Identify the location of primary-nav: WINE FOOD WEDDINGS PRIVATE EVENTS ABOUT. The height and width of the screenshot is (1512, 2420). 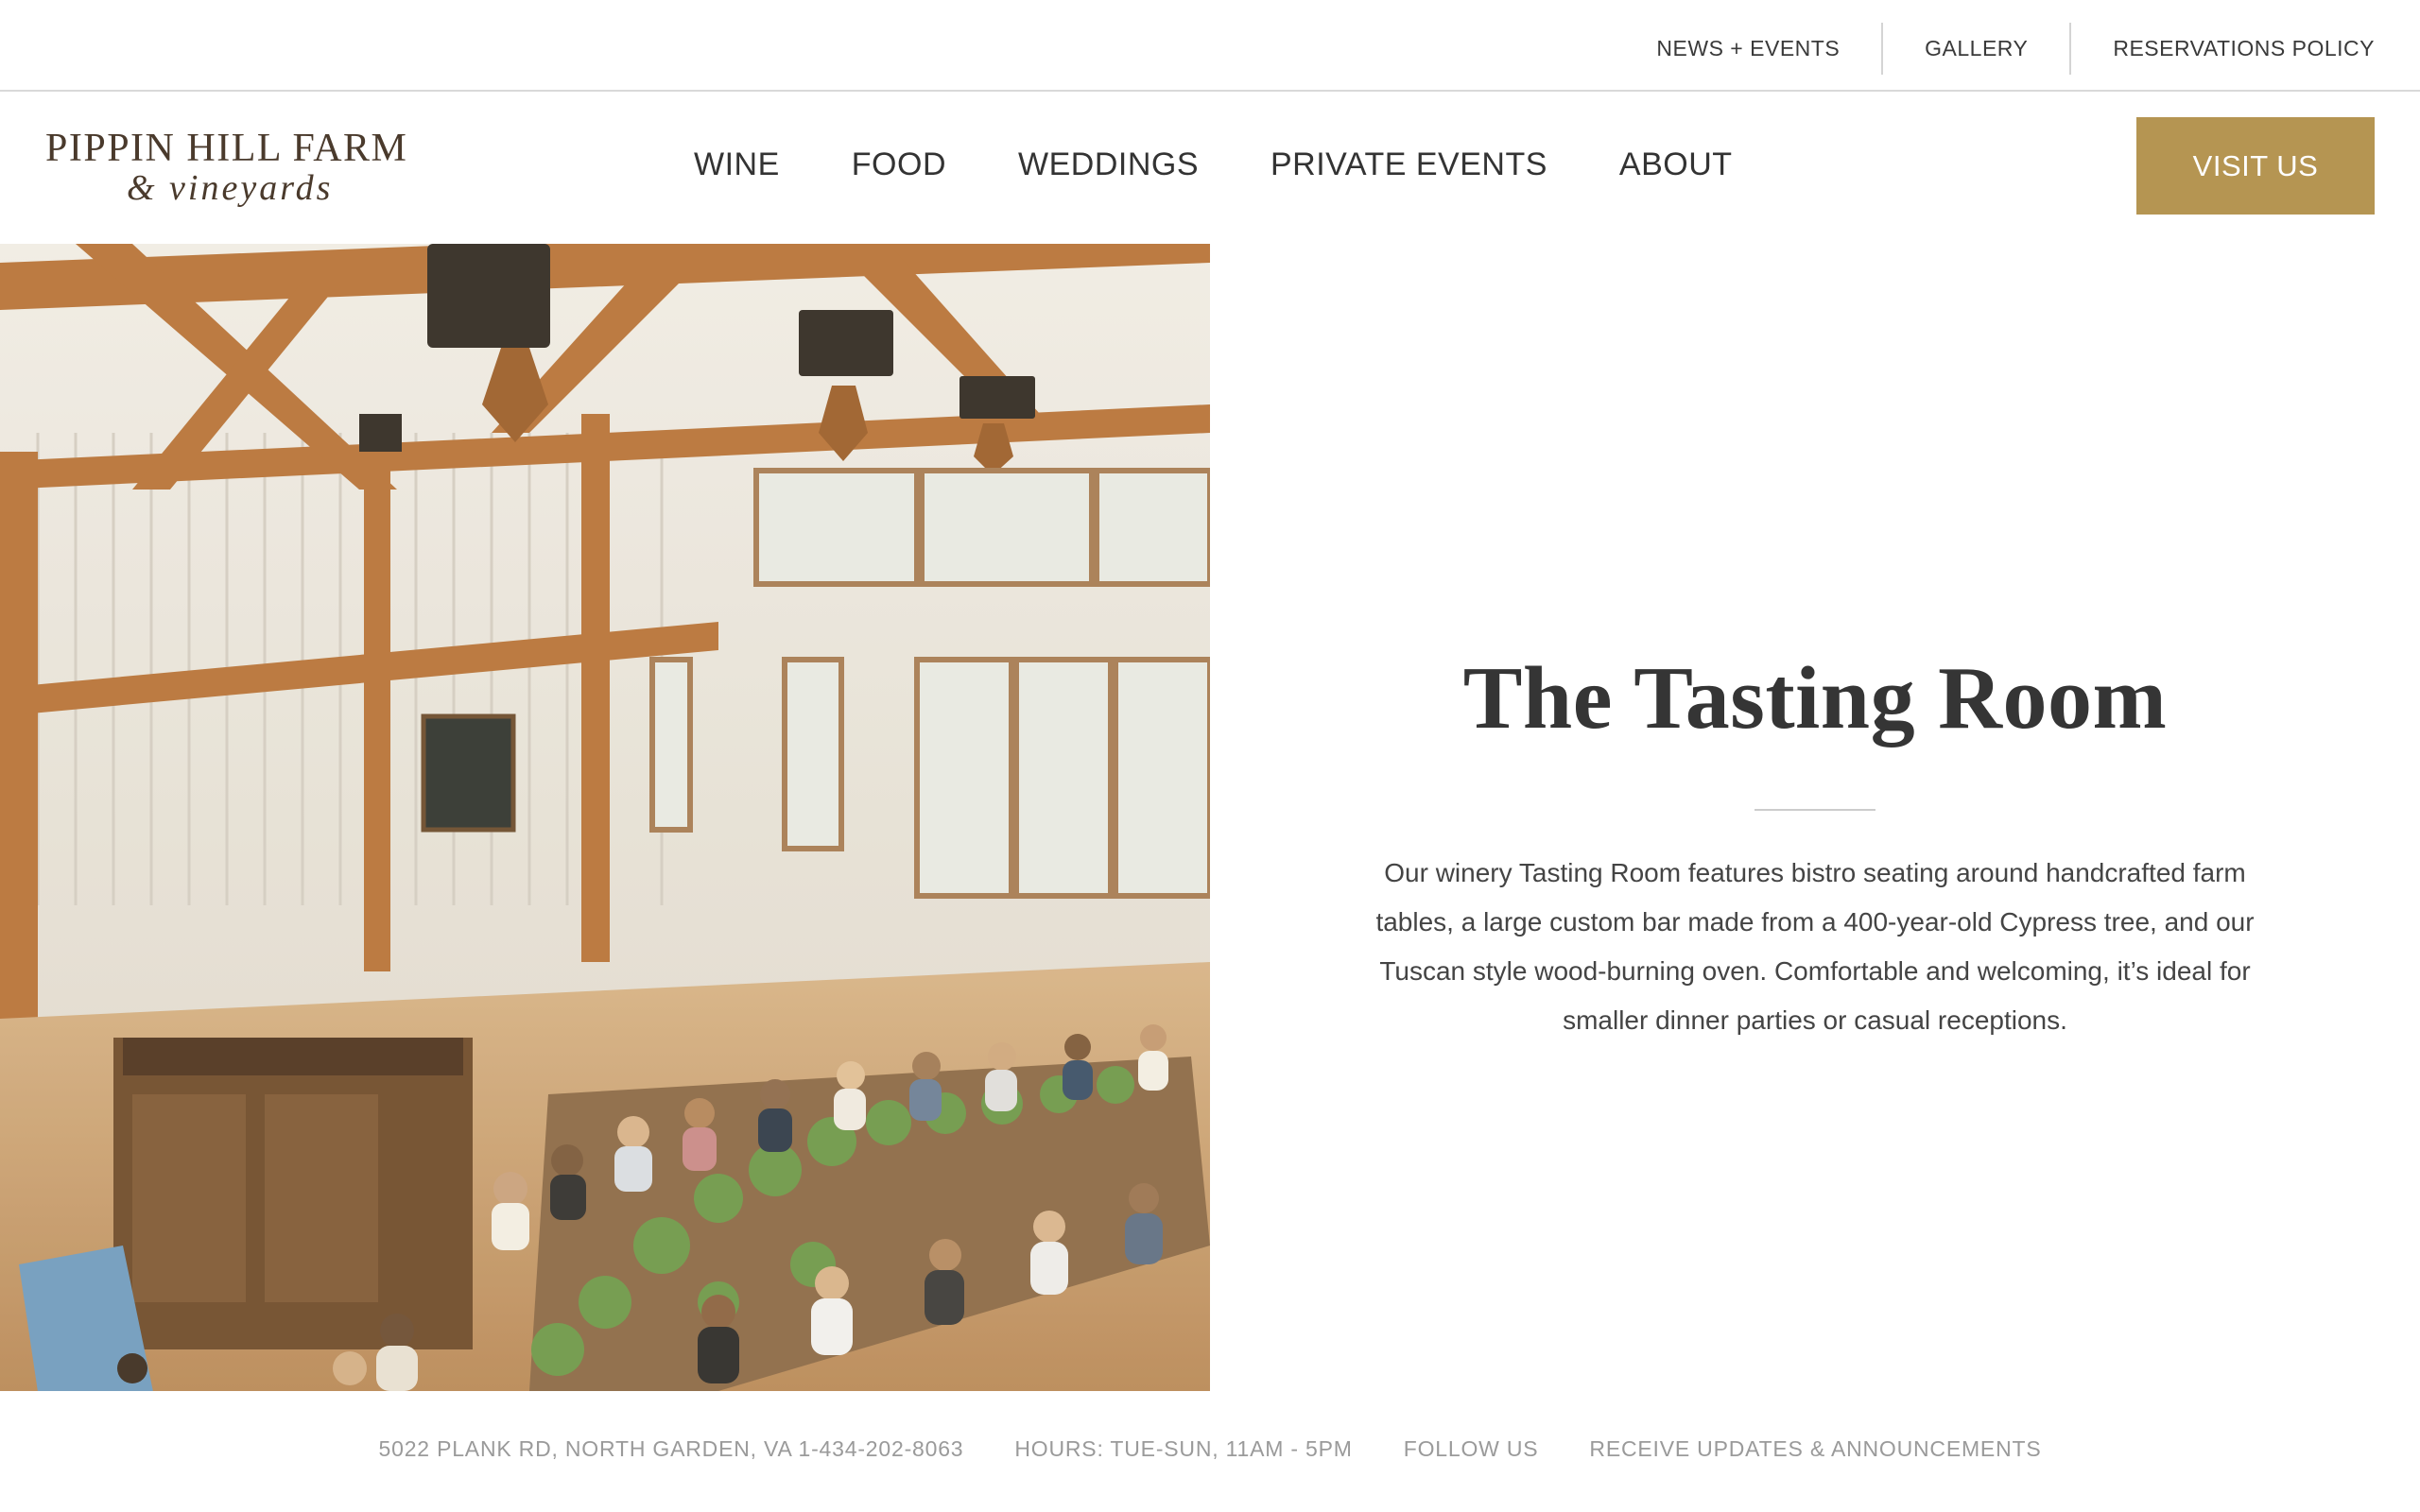
(1213, 164).